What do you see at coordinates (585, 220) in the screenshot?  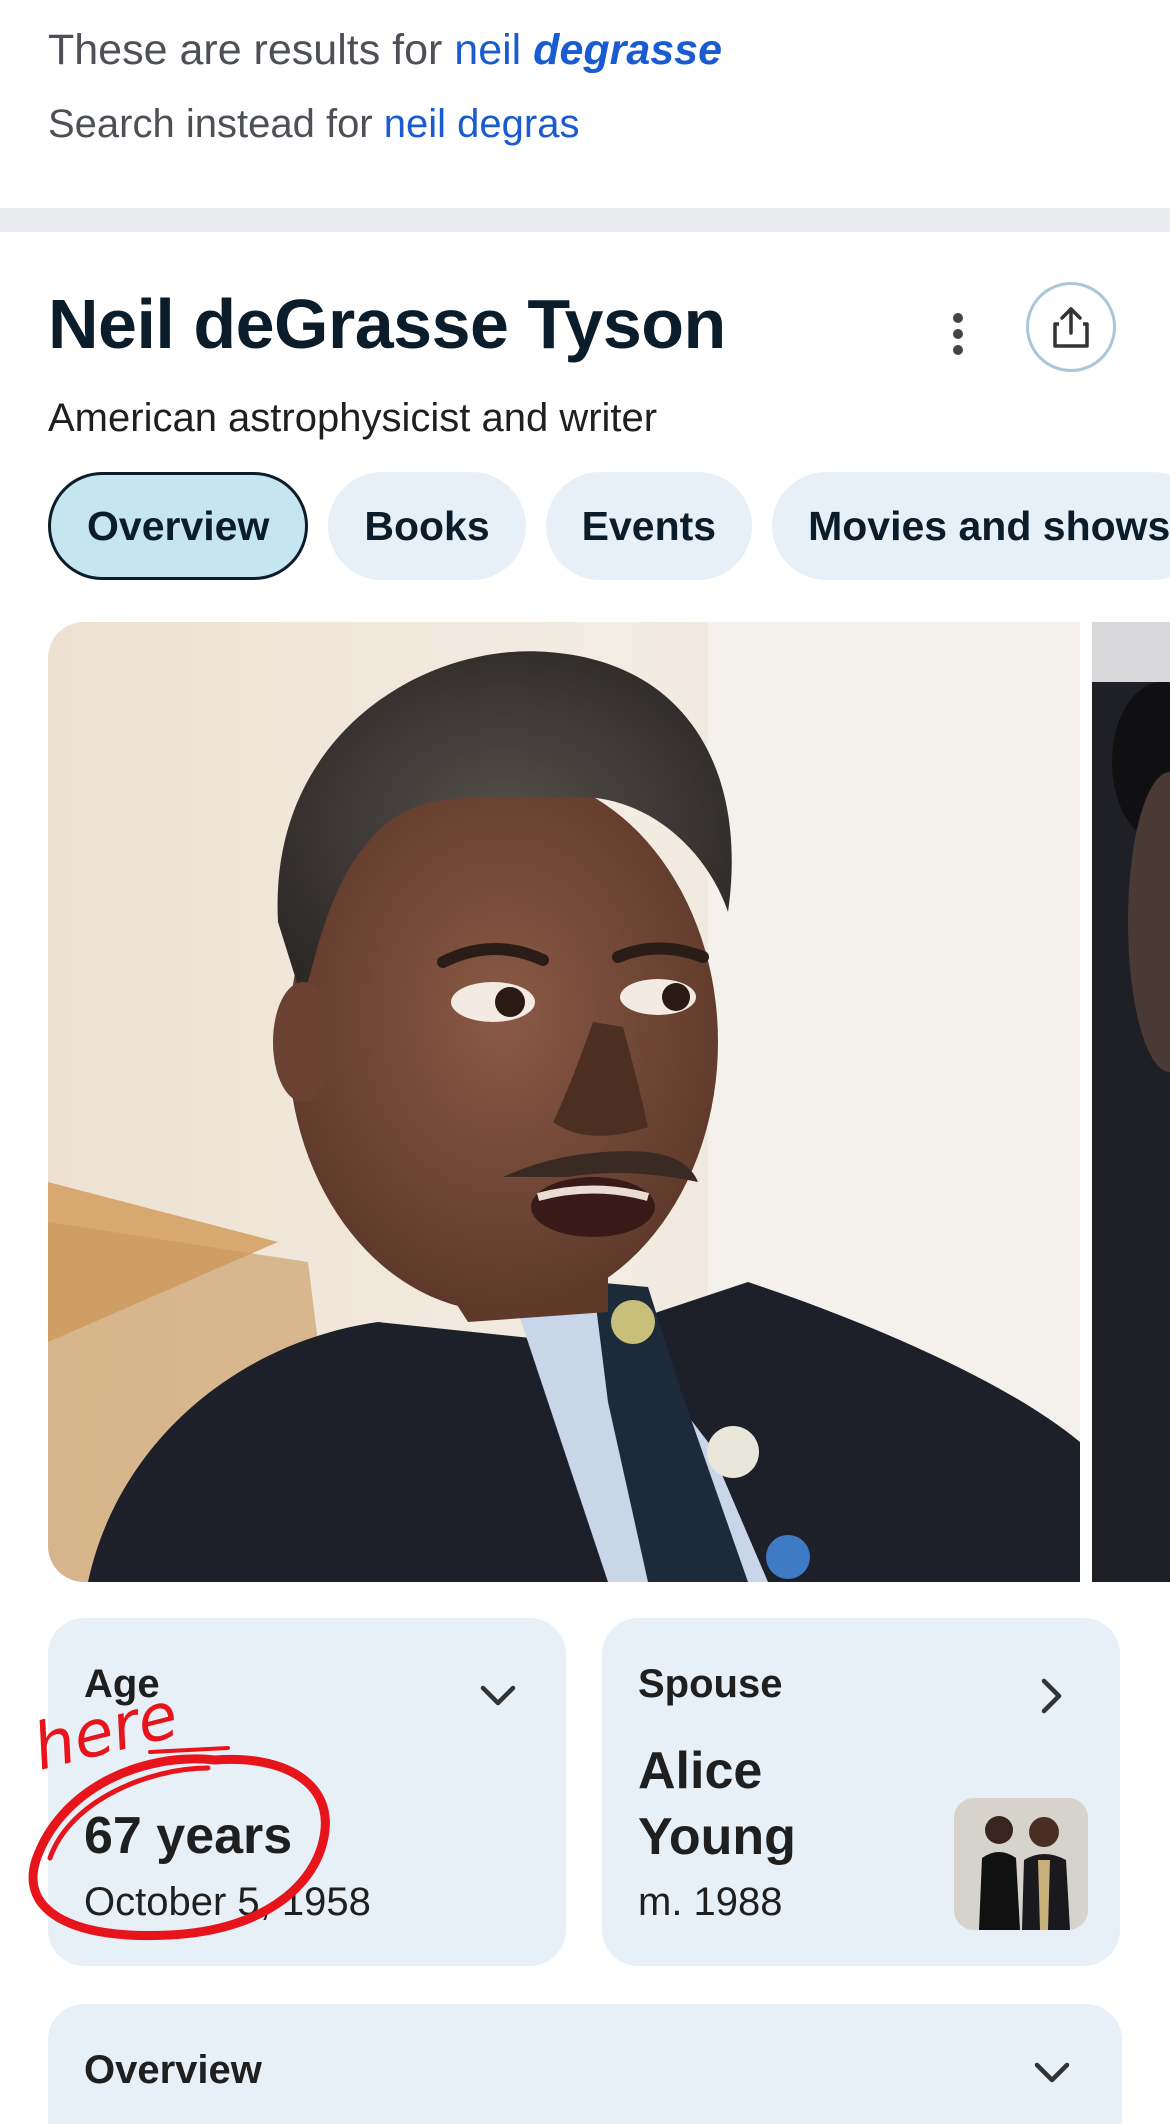 I see `section-divider` at bounding box center [585, 220].